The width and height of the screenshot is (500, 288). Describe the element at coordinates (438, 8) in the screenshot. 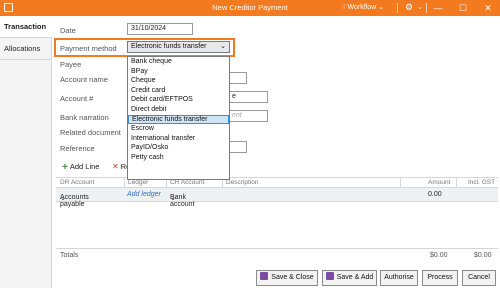

I see `minimize-icon: —` at that location.